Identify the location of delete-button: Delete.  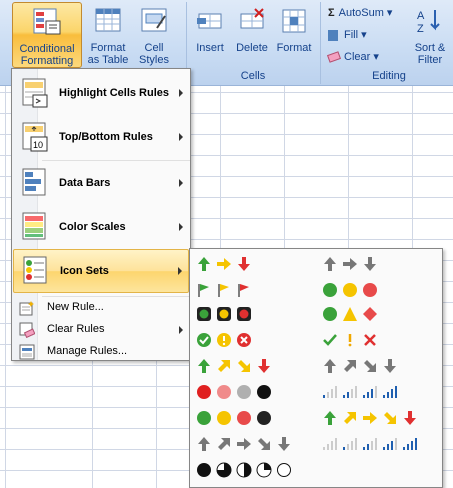
(252, 35).